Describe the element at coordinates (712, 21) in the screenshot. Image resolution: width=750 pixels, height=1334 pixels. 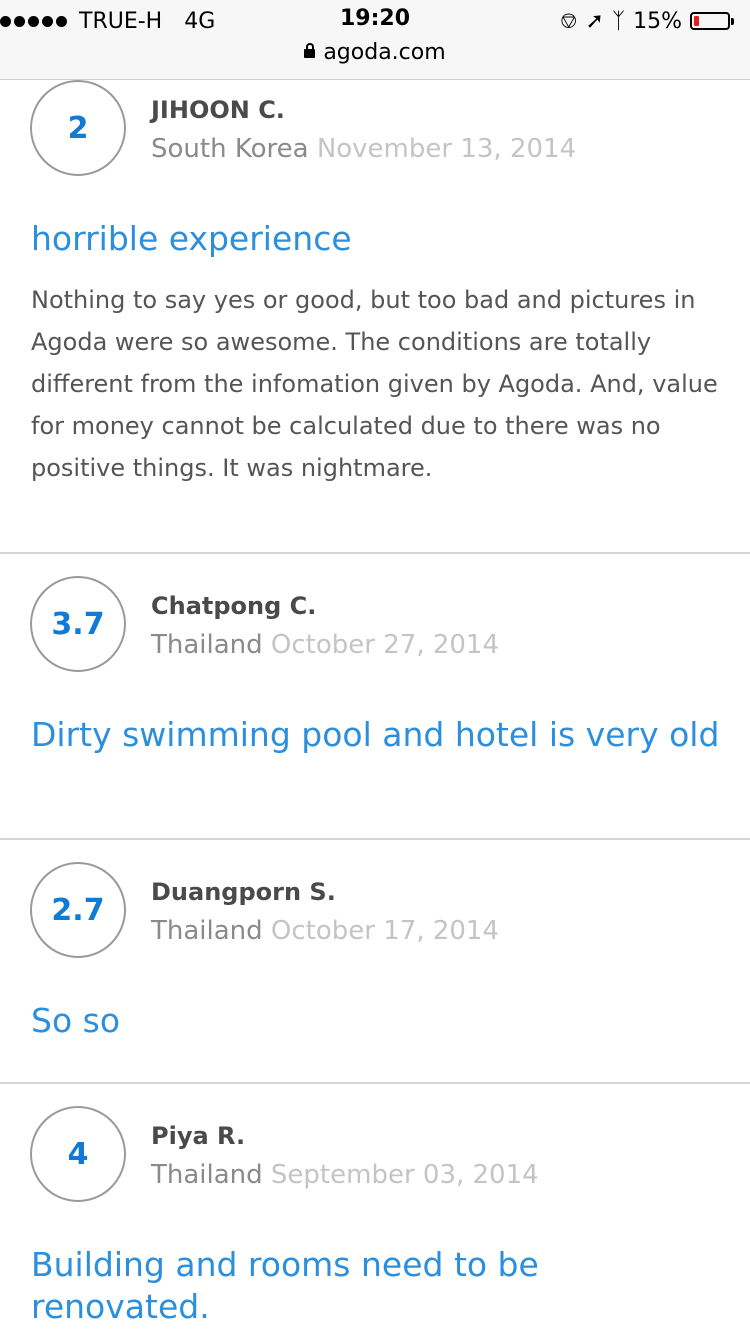
I see `battery-icon` at that location.